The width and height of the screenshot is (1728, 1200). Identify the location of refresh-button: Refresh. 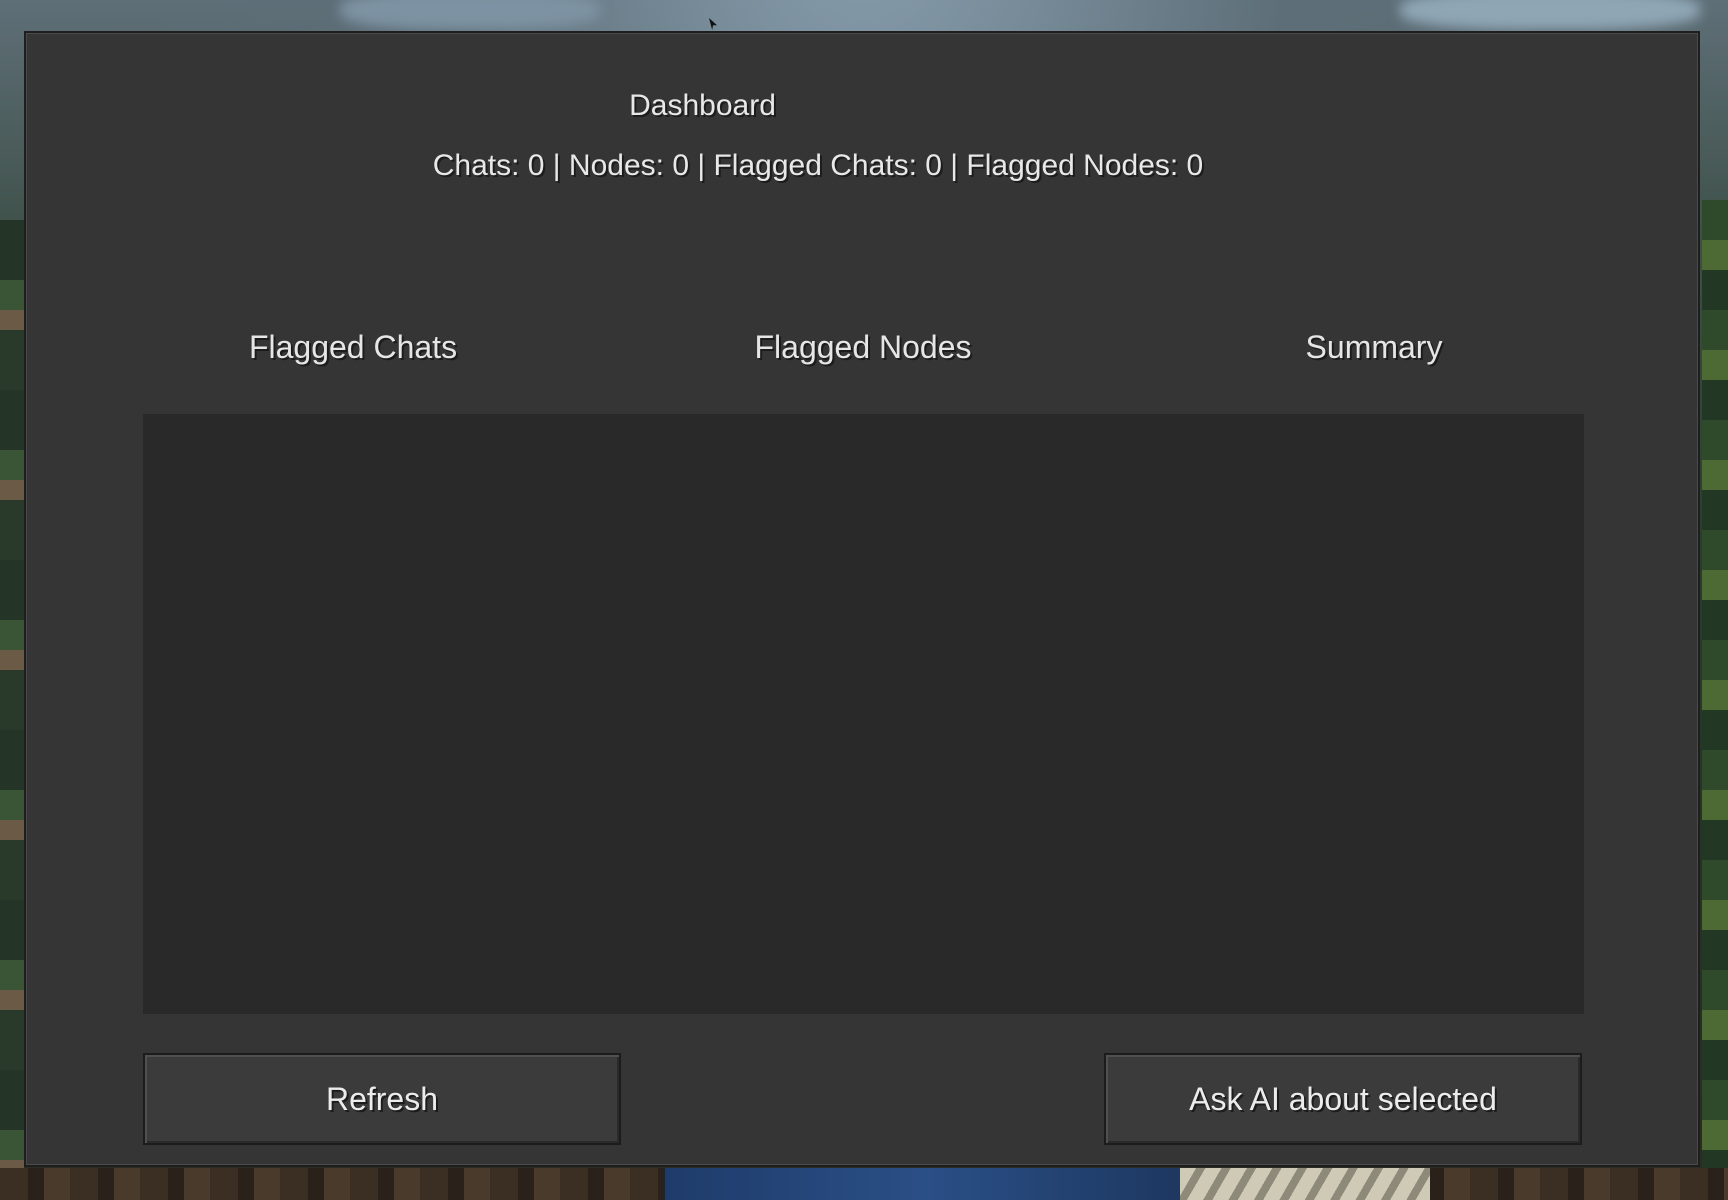
(382, 1099).